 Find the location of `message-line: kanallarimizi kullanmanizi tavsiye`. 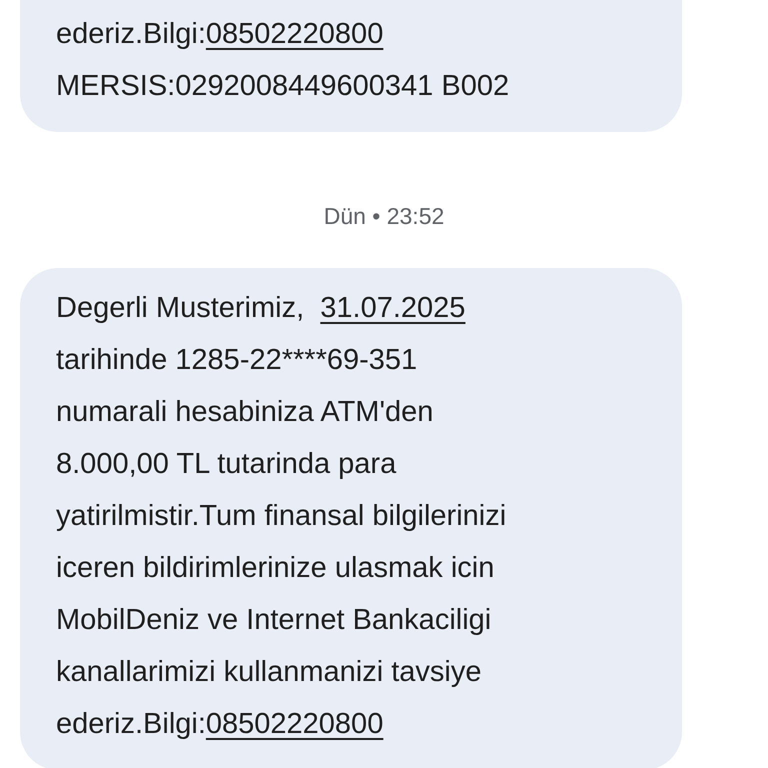

message-line: kanallarimizi kullanmanizi tavsiye is located at coordinates (269, 672).